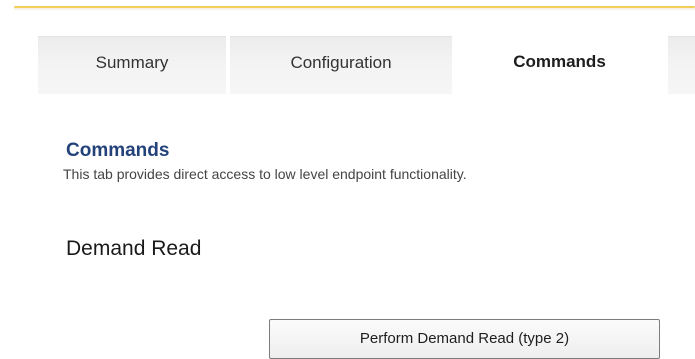  Describe the element at coordinates (354, 9) in the screenshot. I see `header-accent-shadow` at that location.